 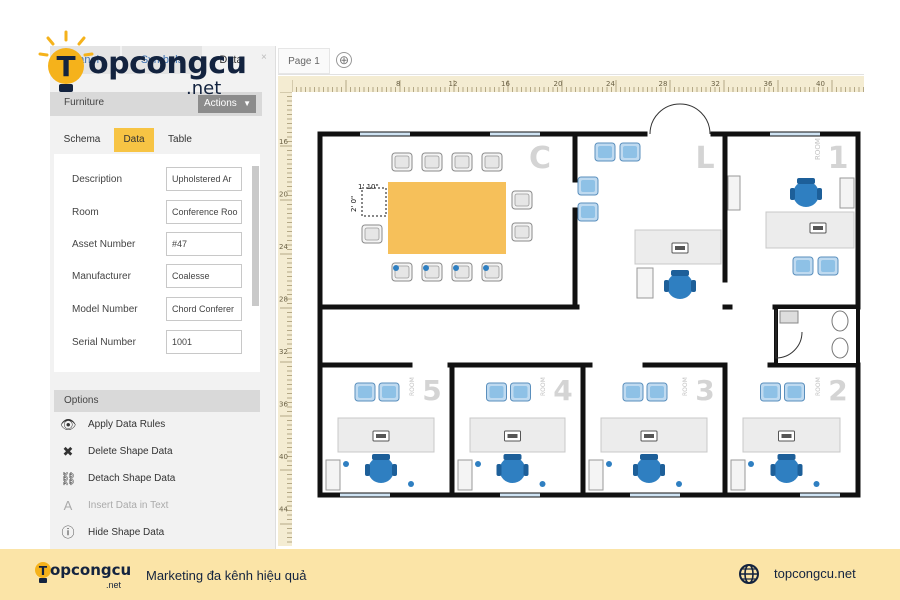 I want to click on field-row: Room Conference Roo, so click(x=157, y=213).